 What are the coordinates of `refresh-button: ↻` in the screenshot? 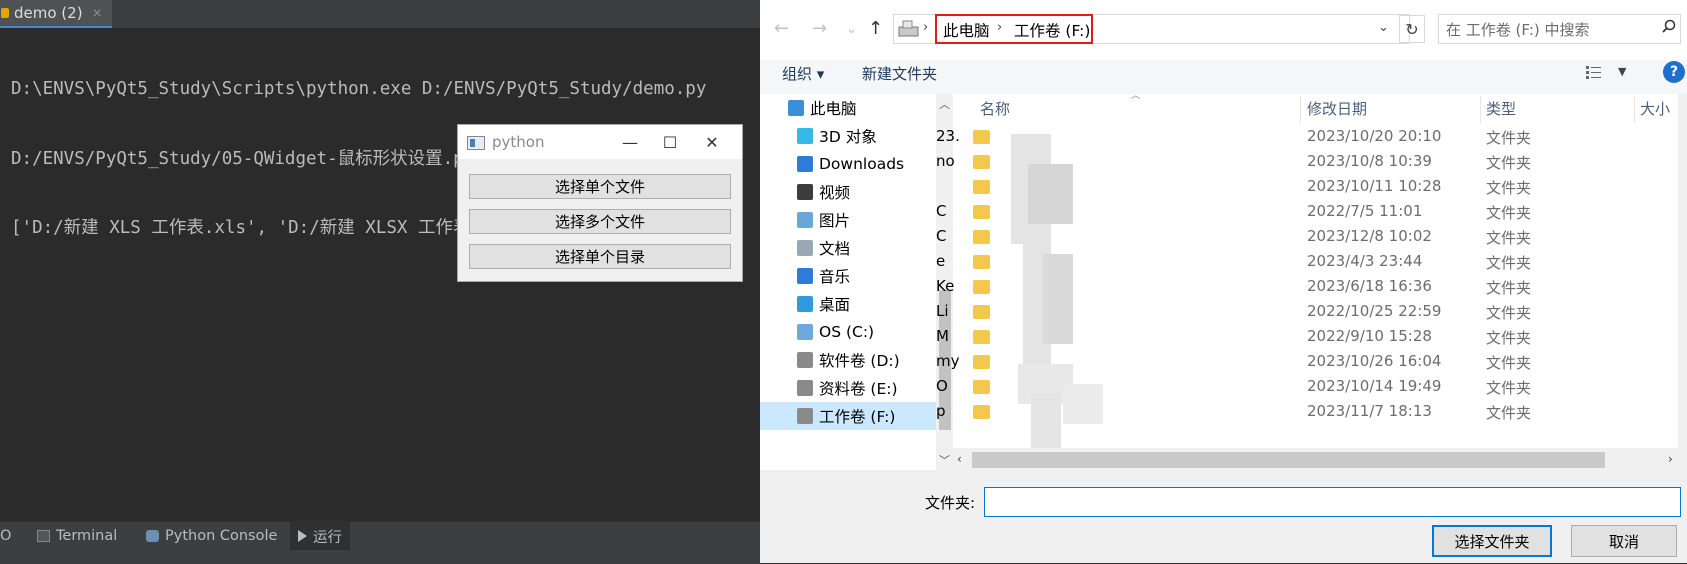 It's located at (1412, 29).